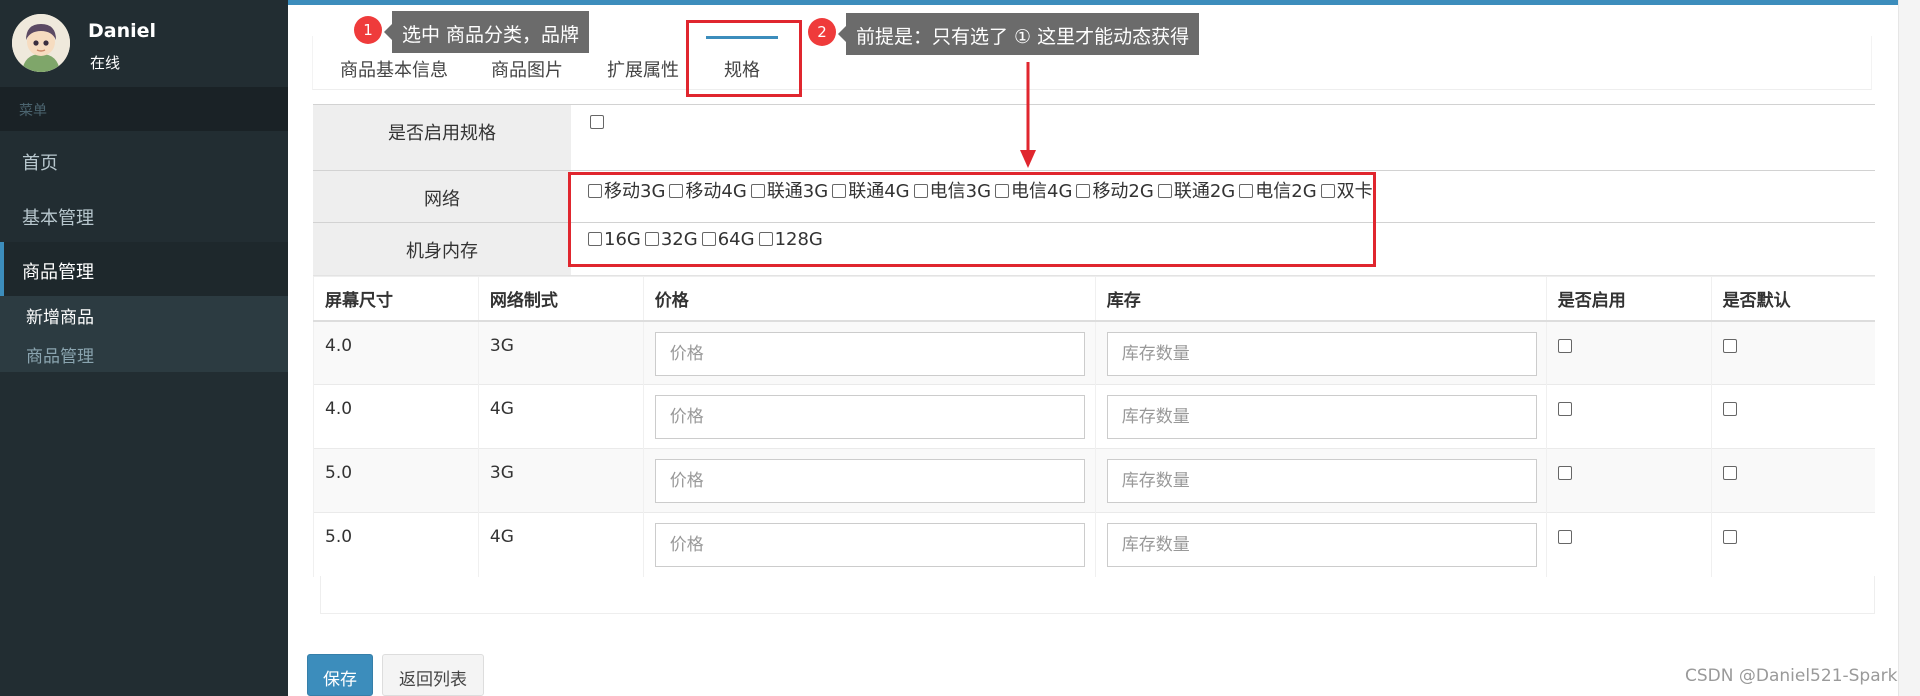 This screenshot has height=696, width=1920. Describe the element at coordinates (972, 219) in the screenshot. I see `annotation-box-spec-options` at that location.